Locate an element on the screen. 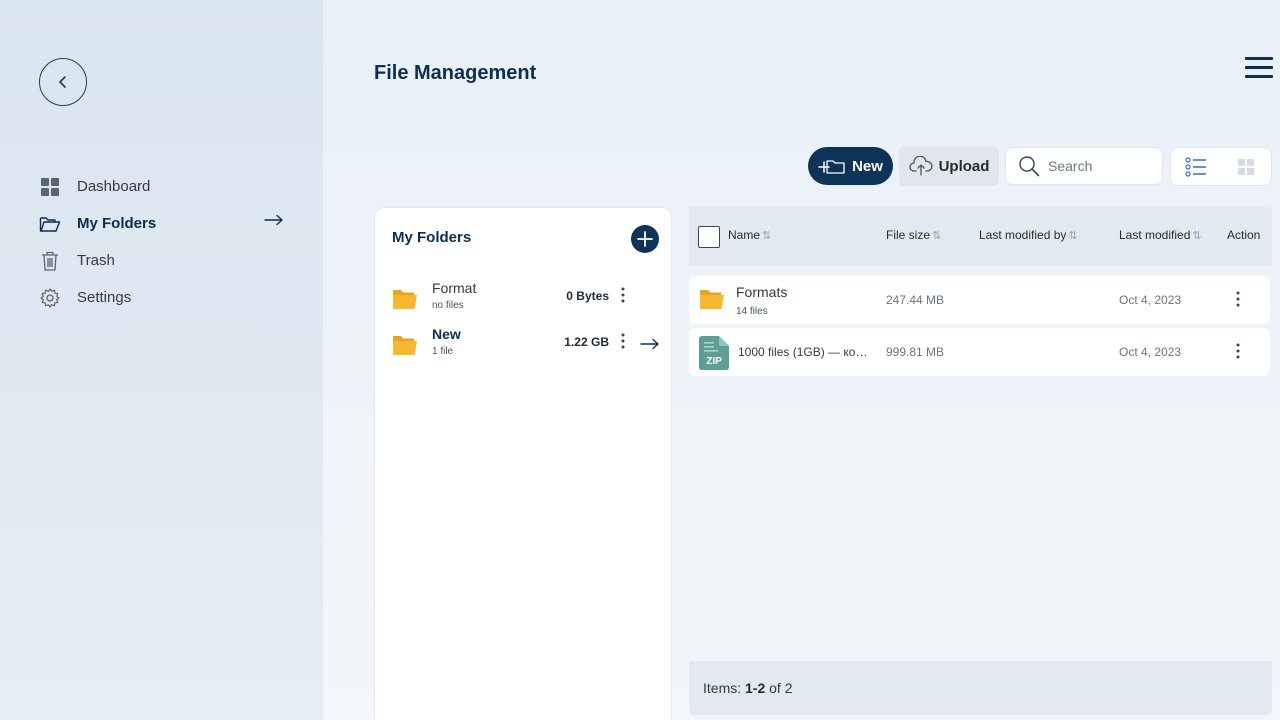 This screenshot has width=1280, height=720. view-toggle is located at coordinates (1221, 166).